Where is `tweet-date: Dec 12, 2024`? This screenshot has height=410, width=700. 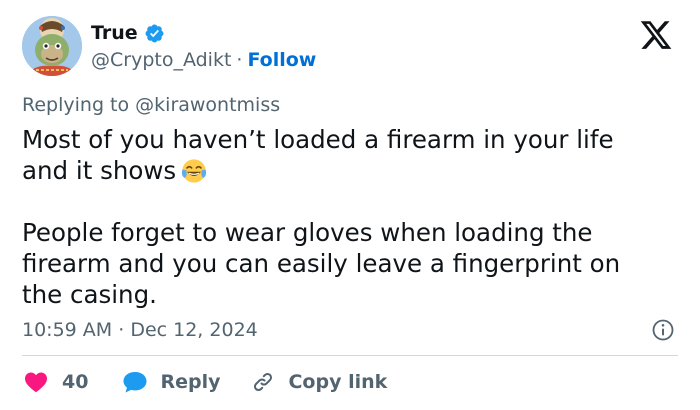 tweet-date: Dec 12, 2024 is located at coordinates (194, 330).